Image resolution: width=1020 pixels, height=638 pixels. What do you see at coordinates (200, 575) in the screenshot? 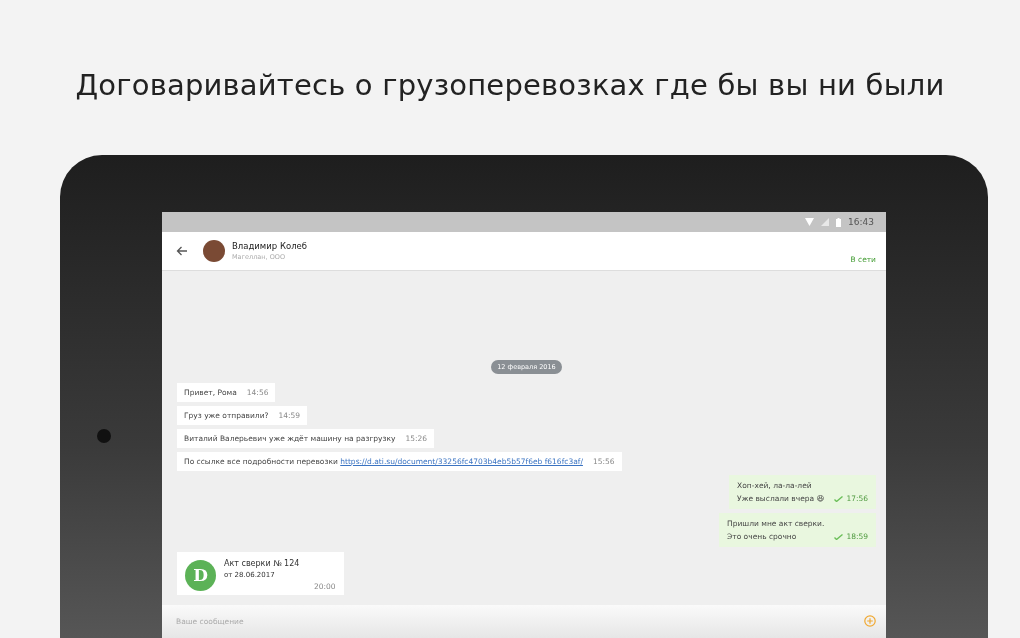
I see `document-icon: D` at bounding box center [200, 575].